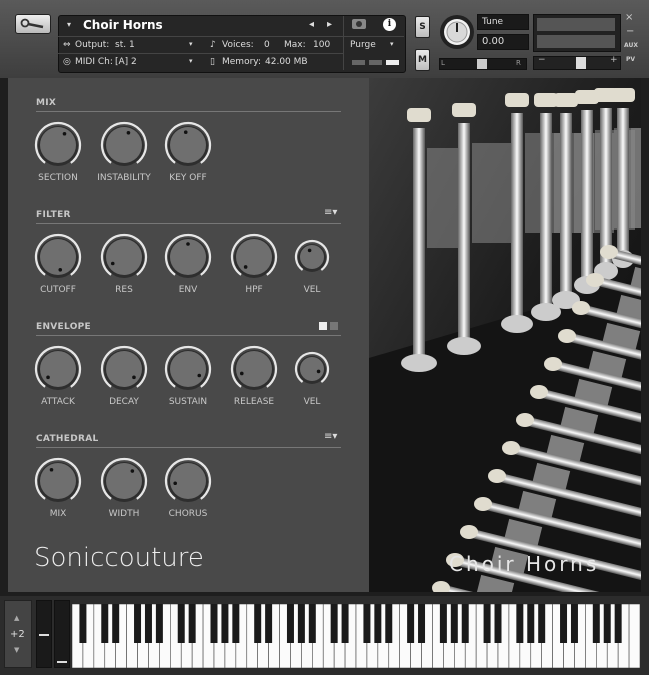 Image resolution: width=649 pixels, height=675 pixels. I want to click on volume-slider: − +, so click(577, 62).